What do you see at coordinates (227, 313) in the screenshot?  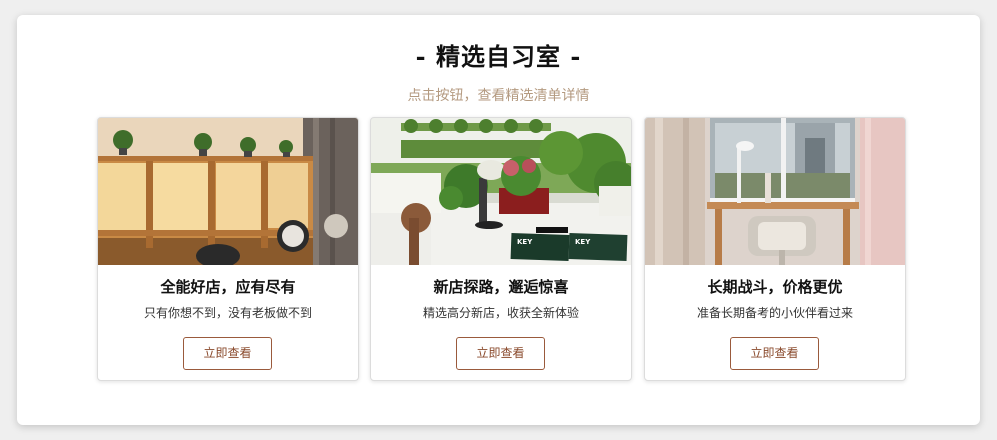 I see `card-description: 只有你想不到，没有老板做不到` at bounding box center [227, 313].